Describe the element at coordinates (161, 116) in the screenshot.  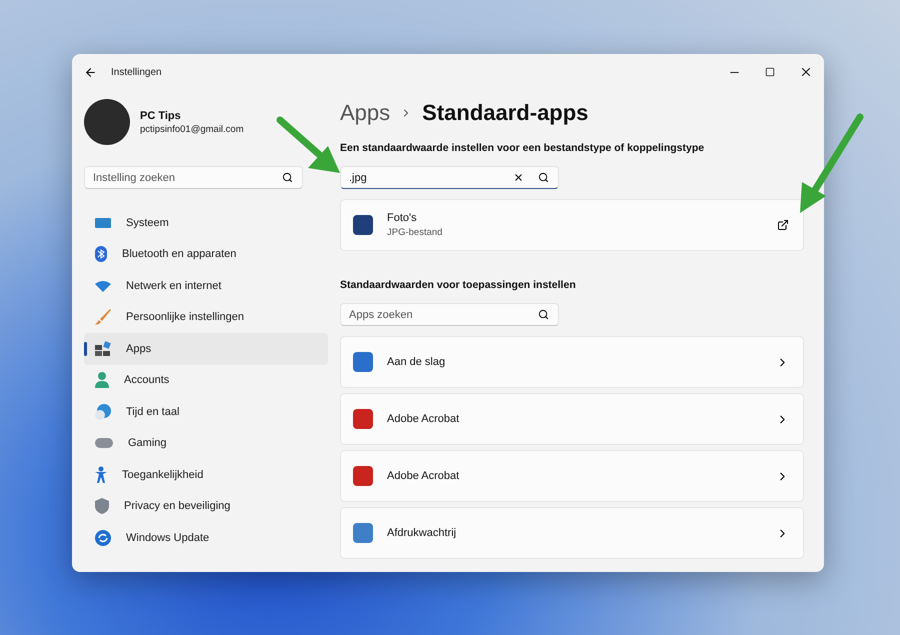
I see `user-name: PC Tips` at that location.